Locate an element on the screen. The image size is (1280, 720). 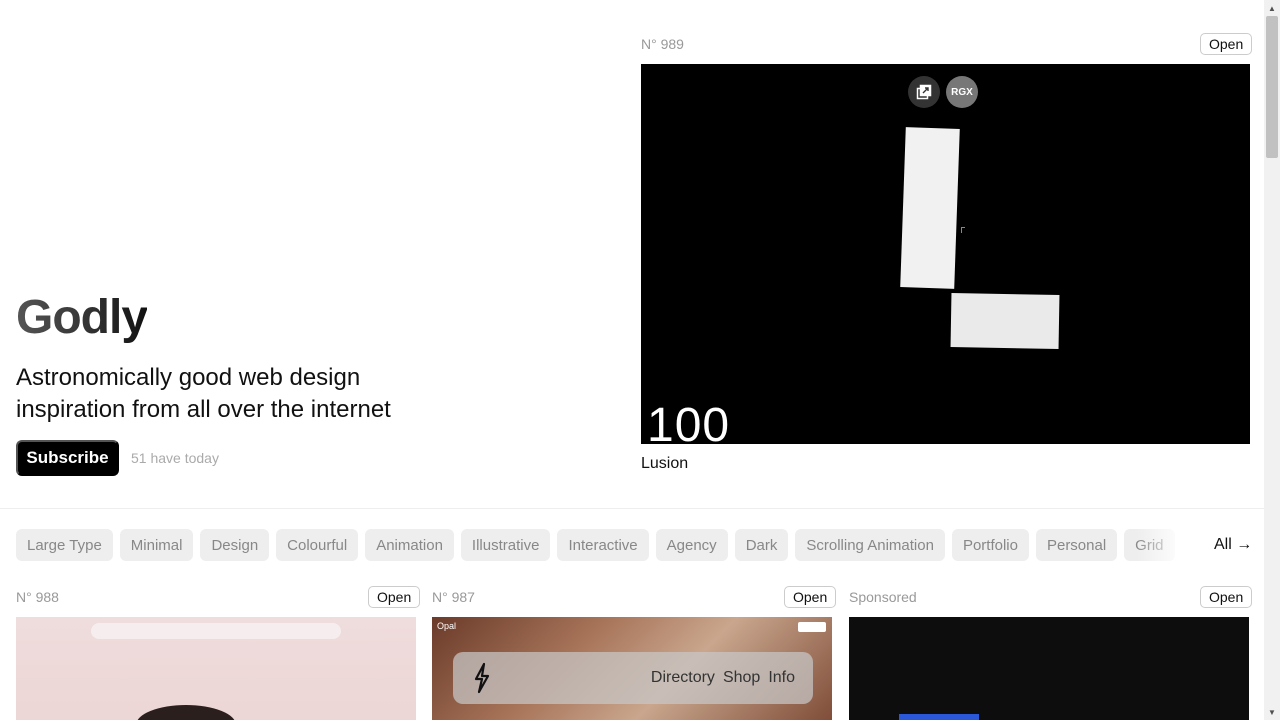
site-title: Godly is located at coordinates (82, 317).